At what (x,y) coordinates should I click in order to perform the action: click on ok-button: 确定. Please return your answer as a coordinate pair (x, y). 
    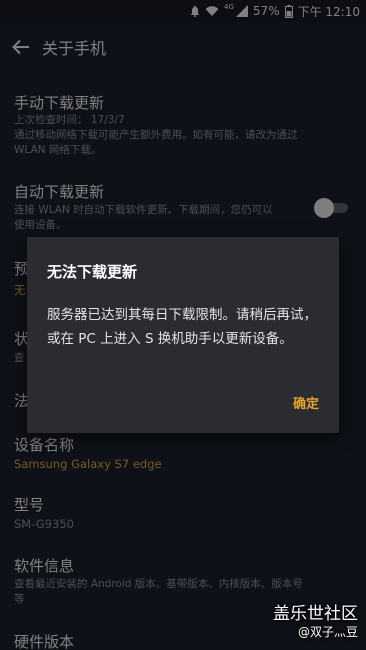
    Looking at the image, I should click on (306, 402).